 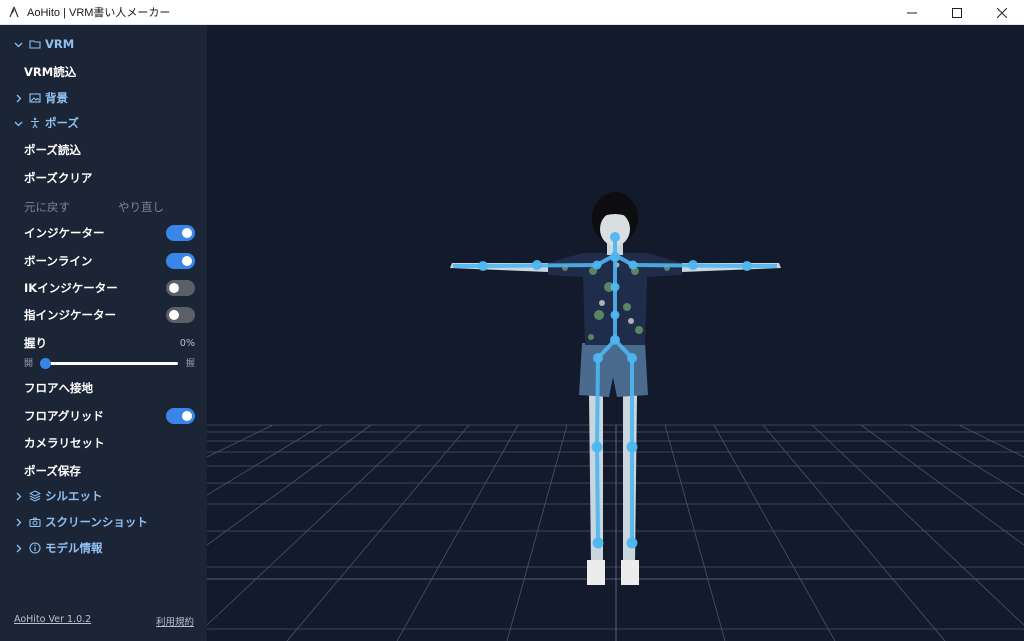 I want to click on section-silhouette-label: シルエット, so click(x=74, y=496).